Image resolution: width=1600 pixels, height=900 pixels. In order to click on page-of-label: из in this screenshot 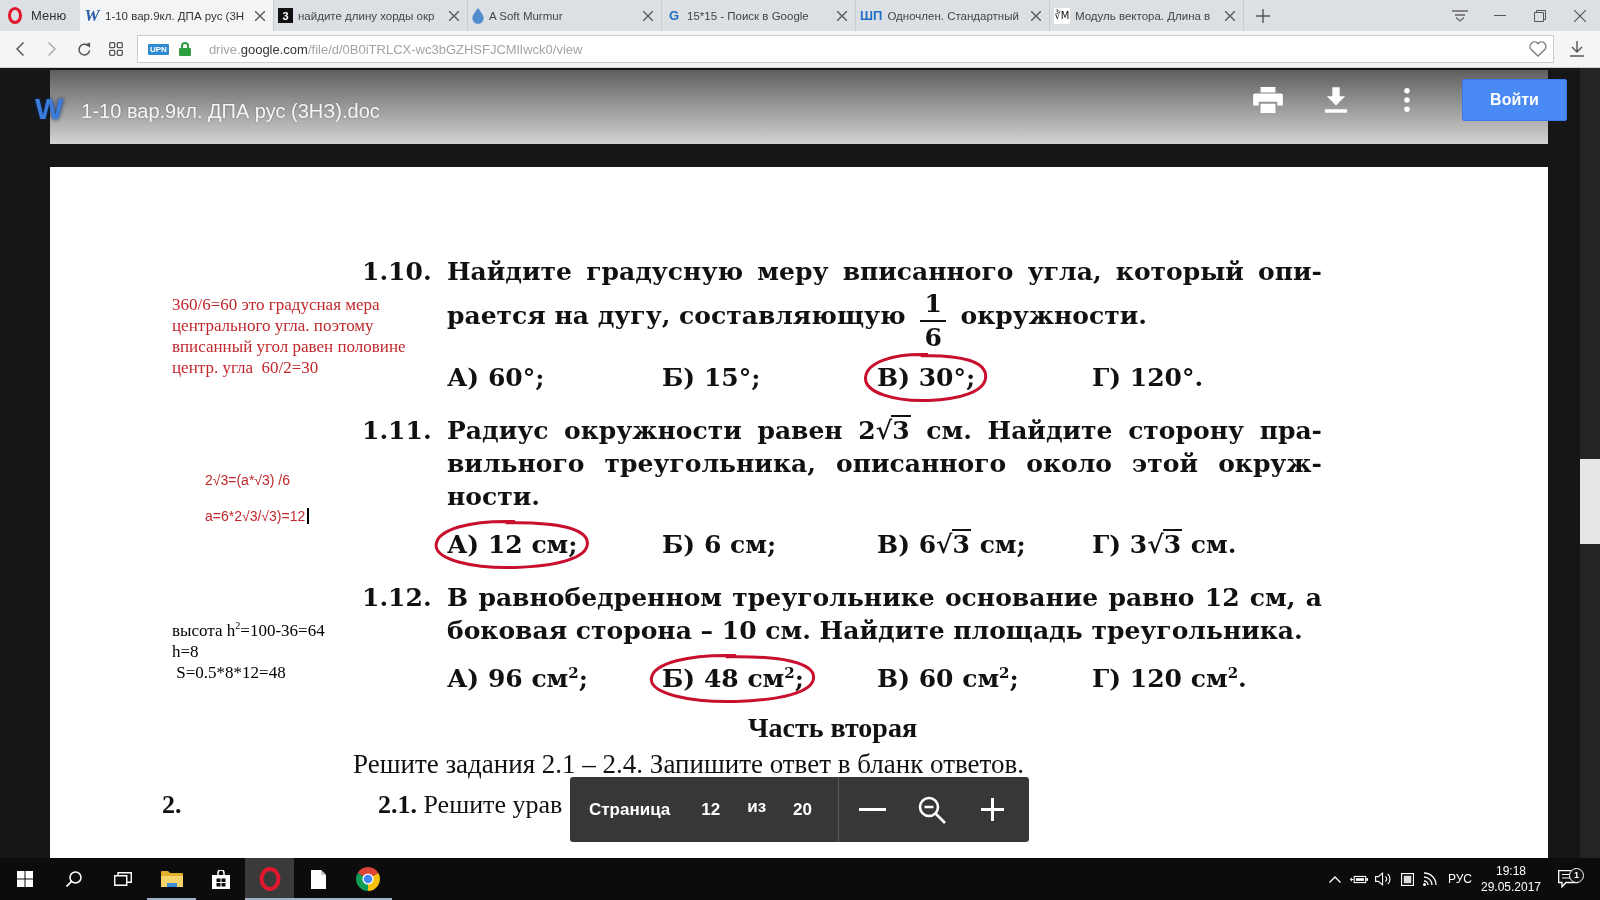, I will do `click(757, 806)`.